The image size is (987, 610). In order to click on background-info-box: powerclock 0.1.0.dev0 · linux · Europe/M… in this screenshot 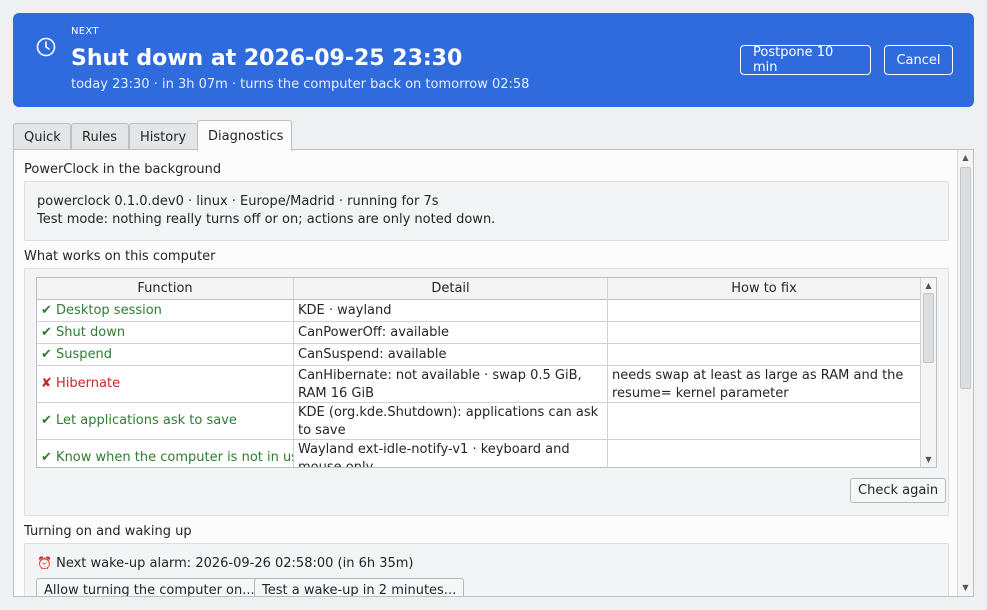, I will do `click(486, 211)`.